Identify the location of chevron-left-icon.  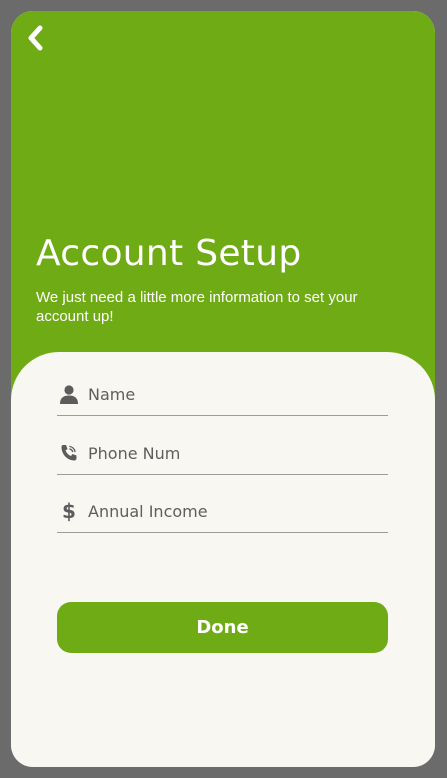
(35, 38).